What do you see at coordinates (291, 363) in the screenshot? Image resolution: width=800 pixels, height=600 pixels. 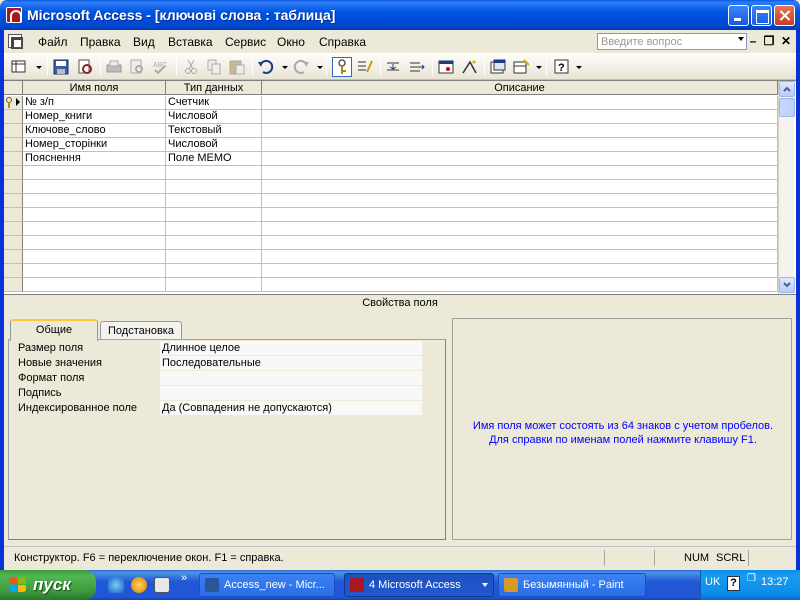 I see `property-value-field: Последовательные` at bounding box center [291, 363].